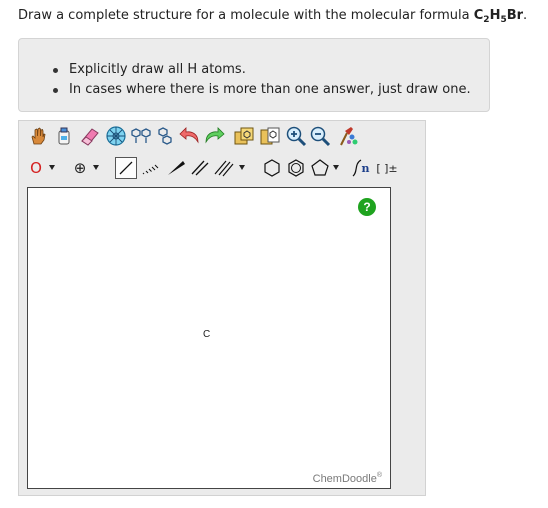  What do you see at coordinates (190, 136) in the screenshot?
I see `undo-icon` at bounding box center [190, 136].